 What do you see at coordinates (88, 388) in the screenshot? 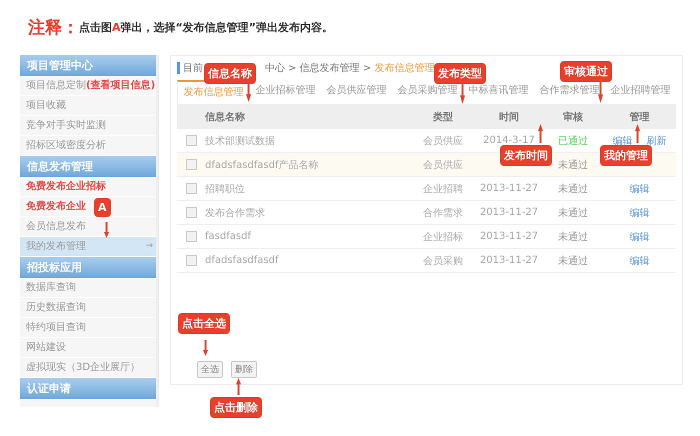
I see `sidebar-section-title: 认证申请` at bounding box center [88, 388].